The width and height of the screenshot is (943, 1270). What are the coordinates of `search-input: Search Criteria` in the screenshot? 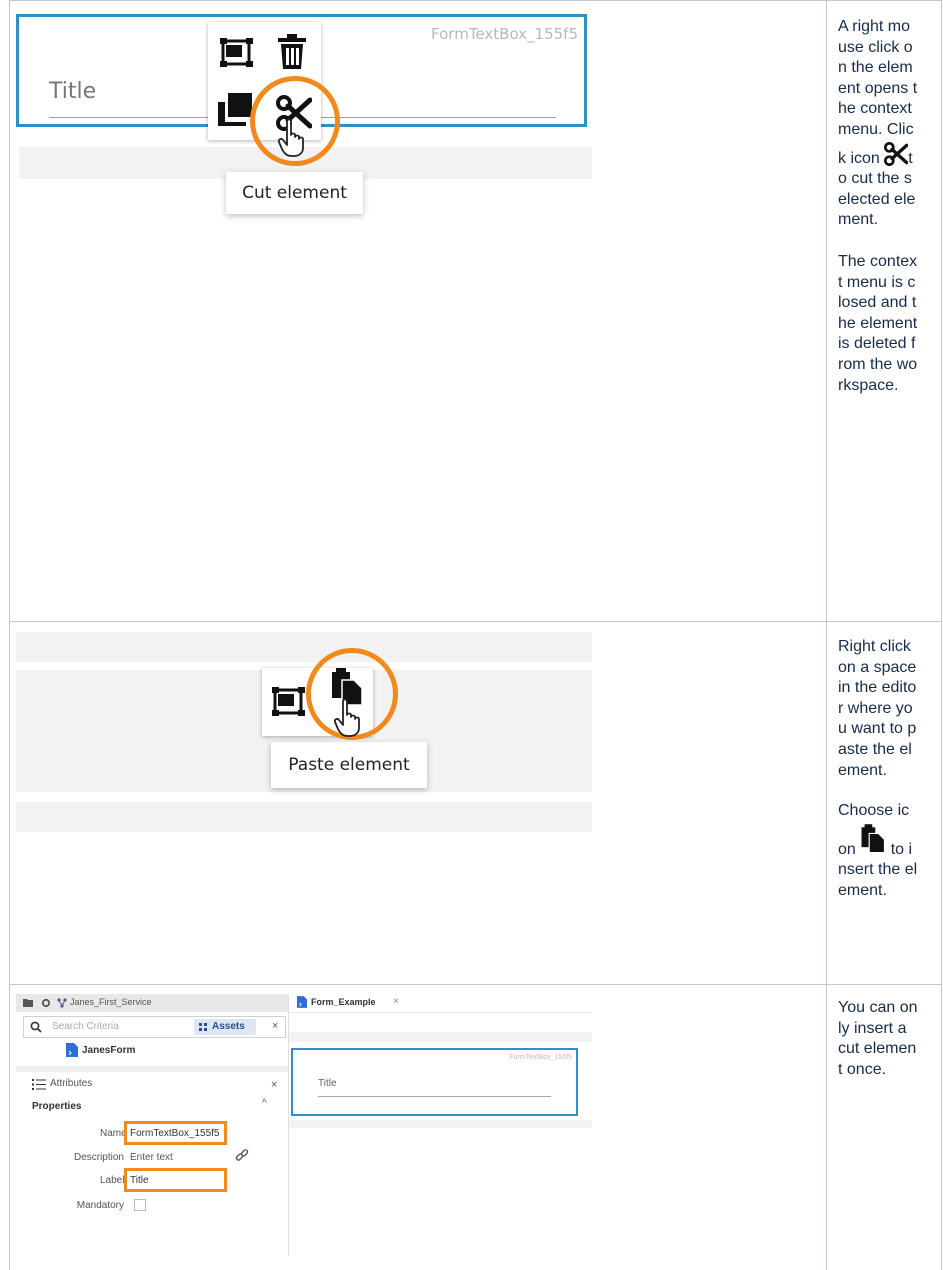 It's located at (85, 1026).